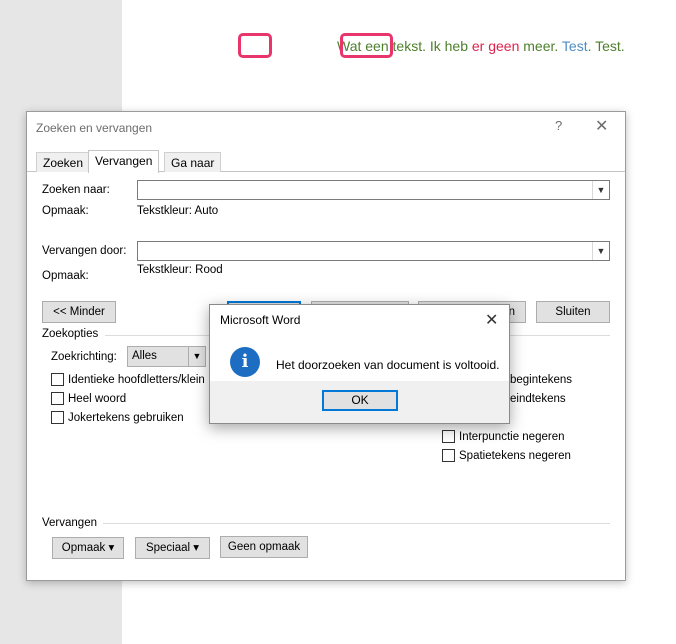  What do you see at coordinates (606, 46) in the screenshot?
I see `doc-segment: . Test.` at bounding box center [606, 46].